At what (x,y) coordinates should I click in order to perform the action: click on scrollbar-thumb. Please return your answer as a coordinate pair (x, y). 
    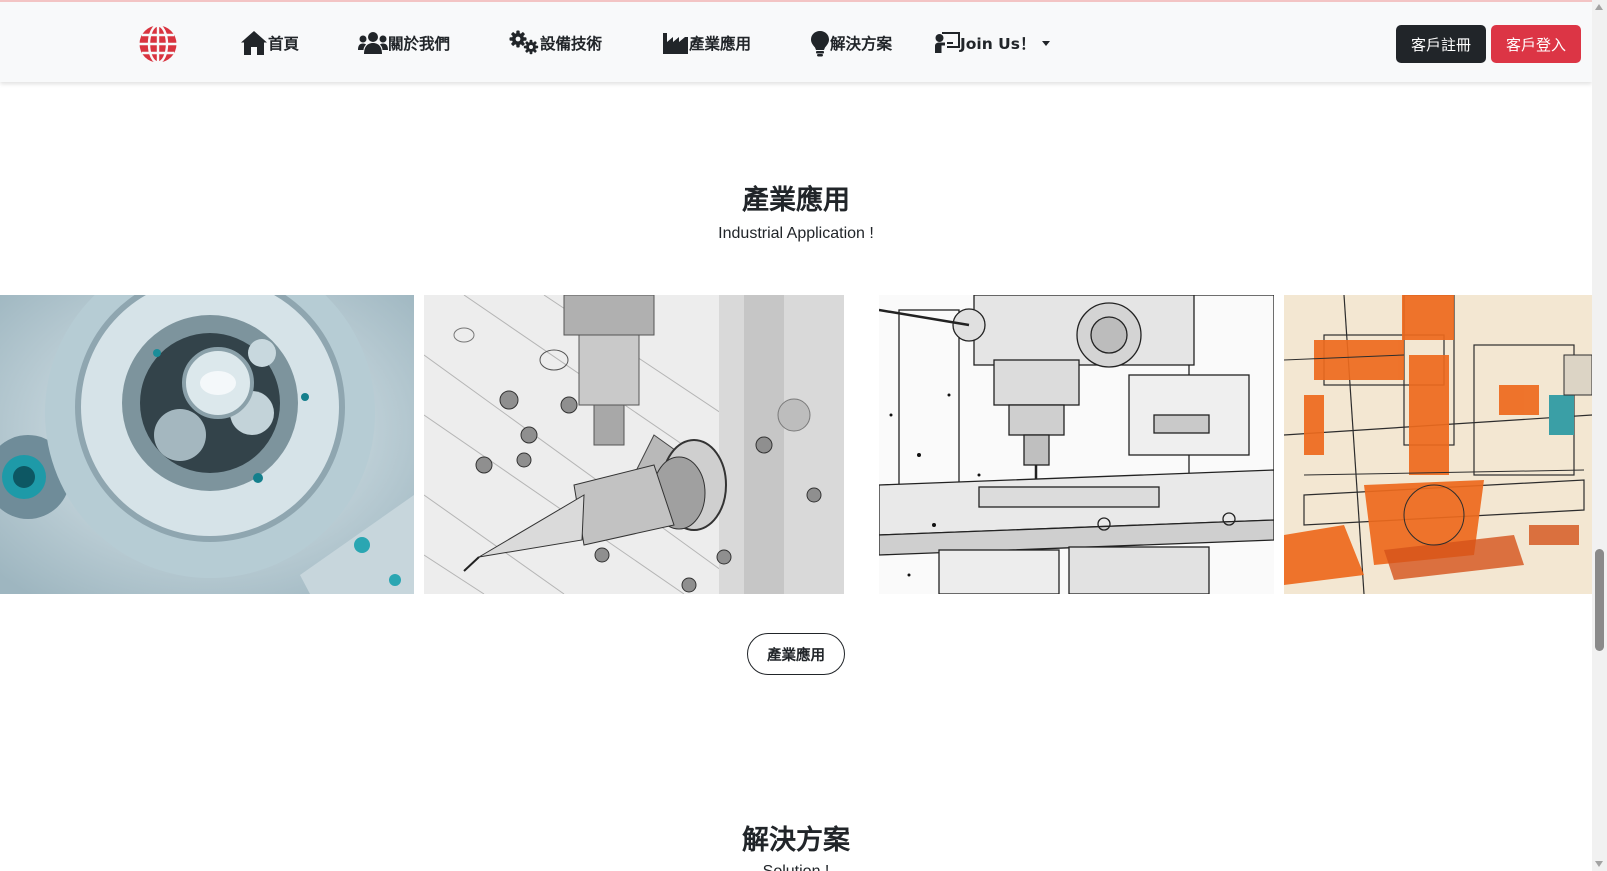
    Looking at the image, I should click on (1599, 600).